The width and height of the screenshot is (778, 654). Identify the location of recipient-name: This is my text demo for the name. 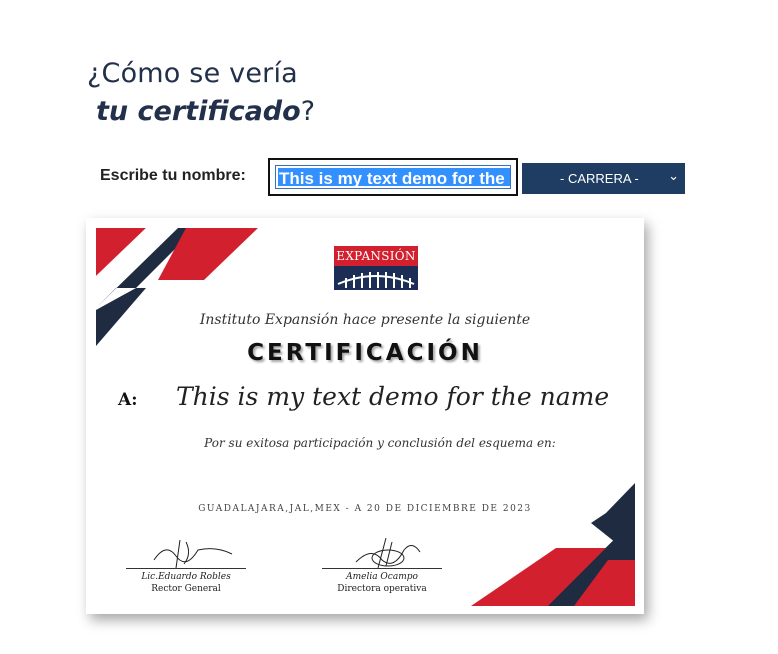
(393, 396).